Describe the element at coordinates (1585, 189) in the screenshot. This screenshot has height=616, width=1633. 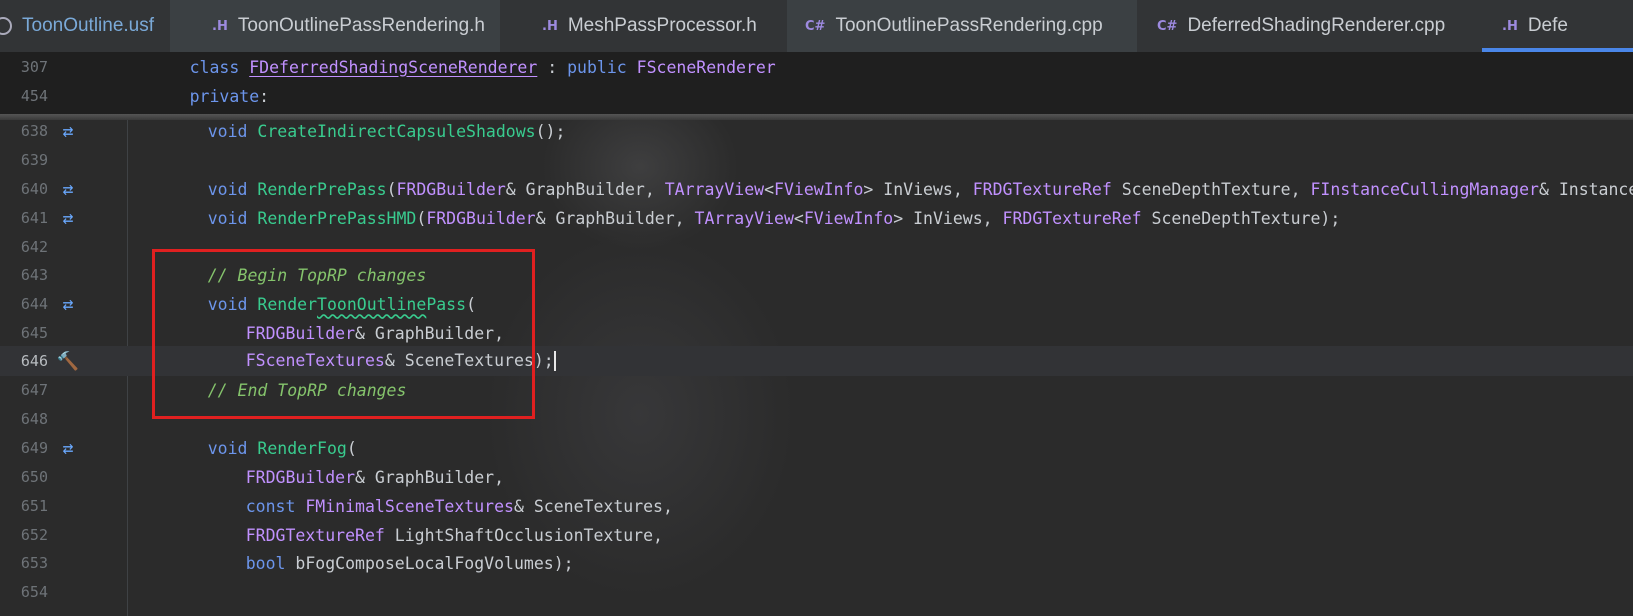
I see `code-token: & InstanceCu` at that location.